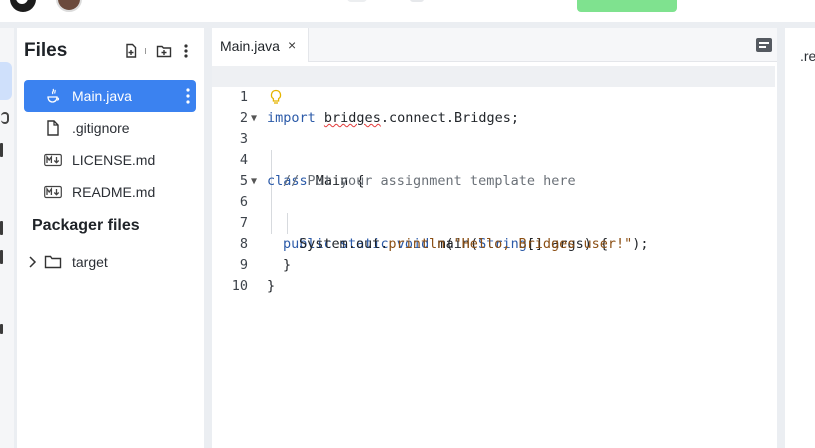  What do you see at coordinates (800, 238) in the screenshot?
I see `right-panel: .re` at bounding box center [800, 238].